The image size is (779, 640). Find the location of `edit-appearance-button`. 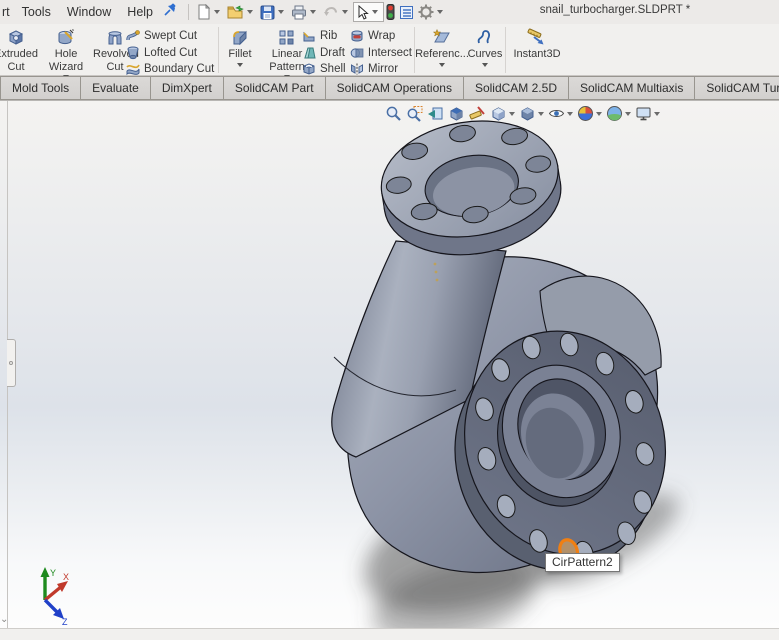

edit-appearance-button is located at coordinates (589, 113).